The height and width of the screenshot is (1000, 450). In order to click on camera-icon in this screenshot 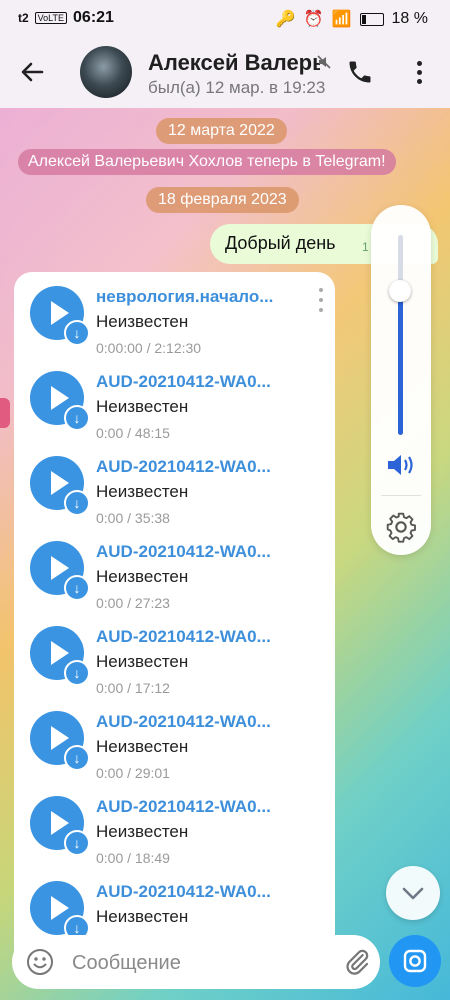, I will do `click(415, 961)`.